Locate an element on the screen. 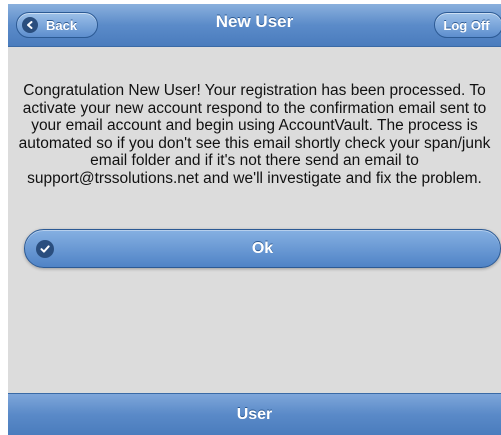 The image size is (501, 435). ok-button-label: Ok is located at coordinates (262, 248).